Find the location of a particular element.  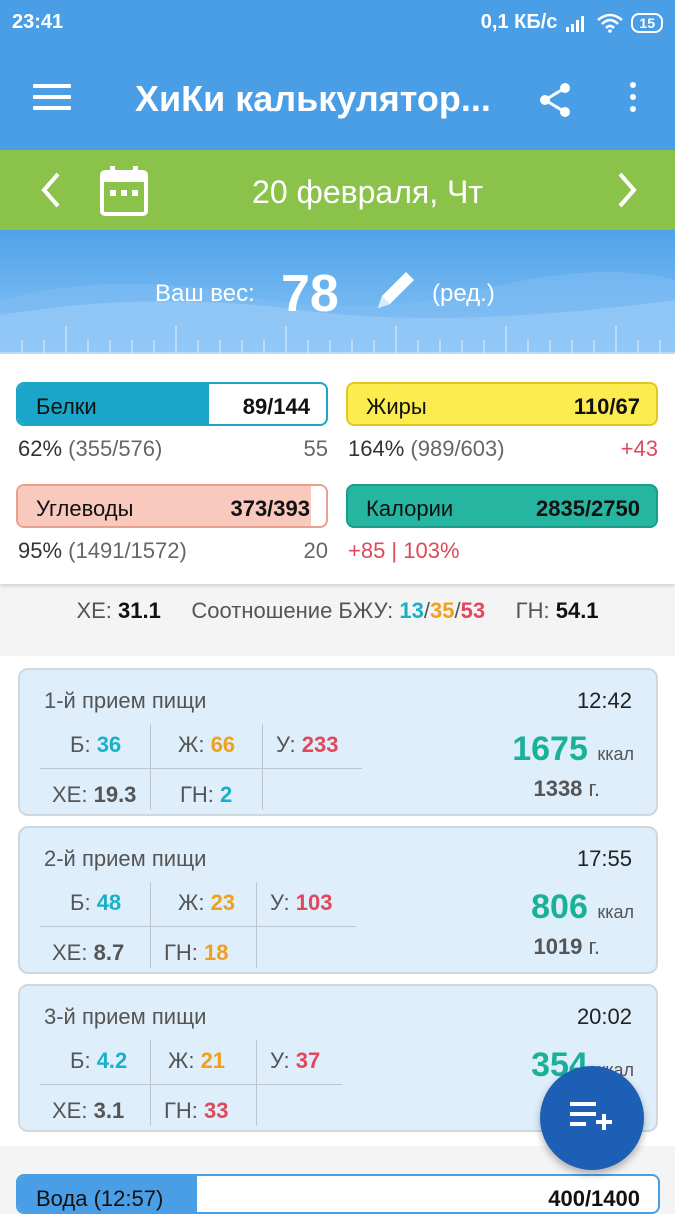

calories-detail: +85 | 103% is located at coordinates (503, 551).